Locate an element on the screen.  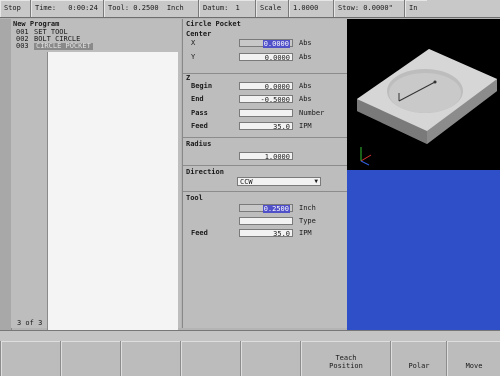
z-pass-label: Pass is located at coordinates (199, 113).